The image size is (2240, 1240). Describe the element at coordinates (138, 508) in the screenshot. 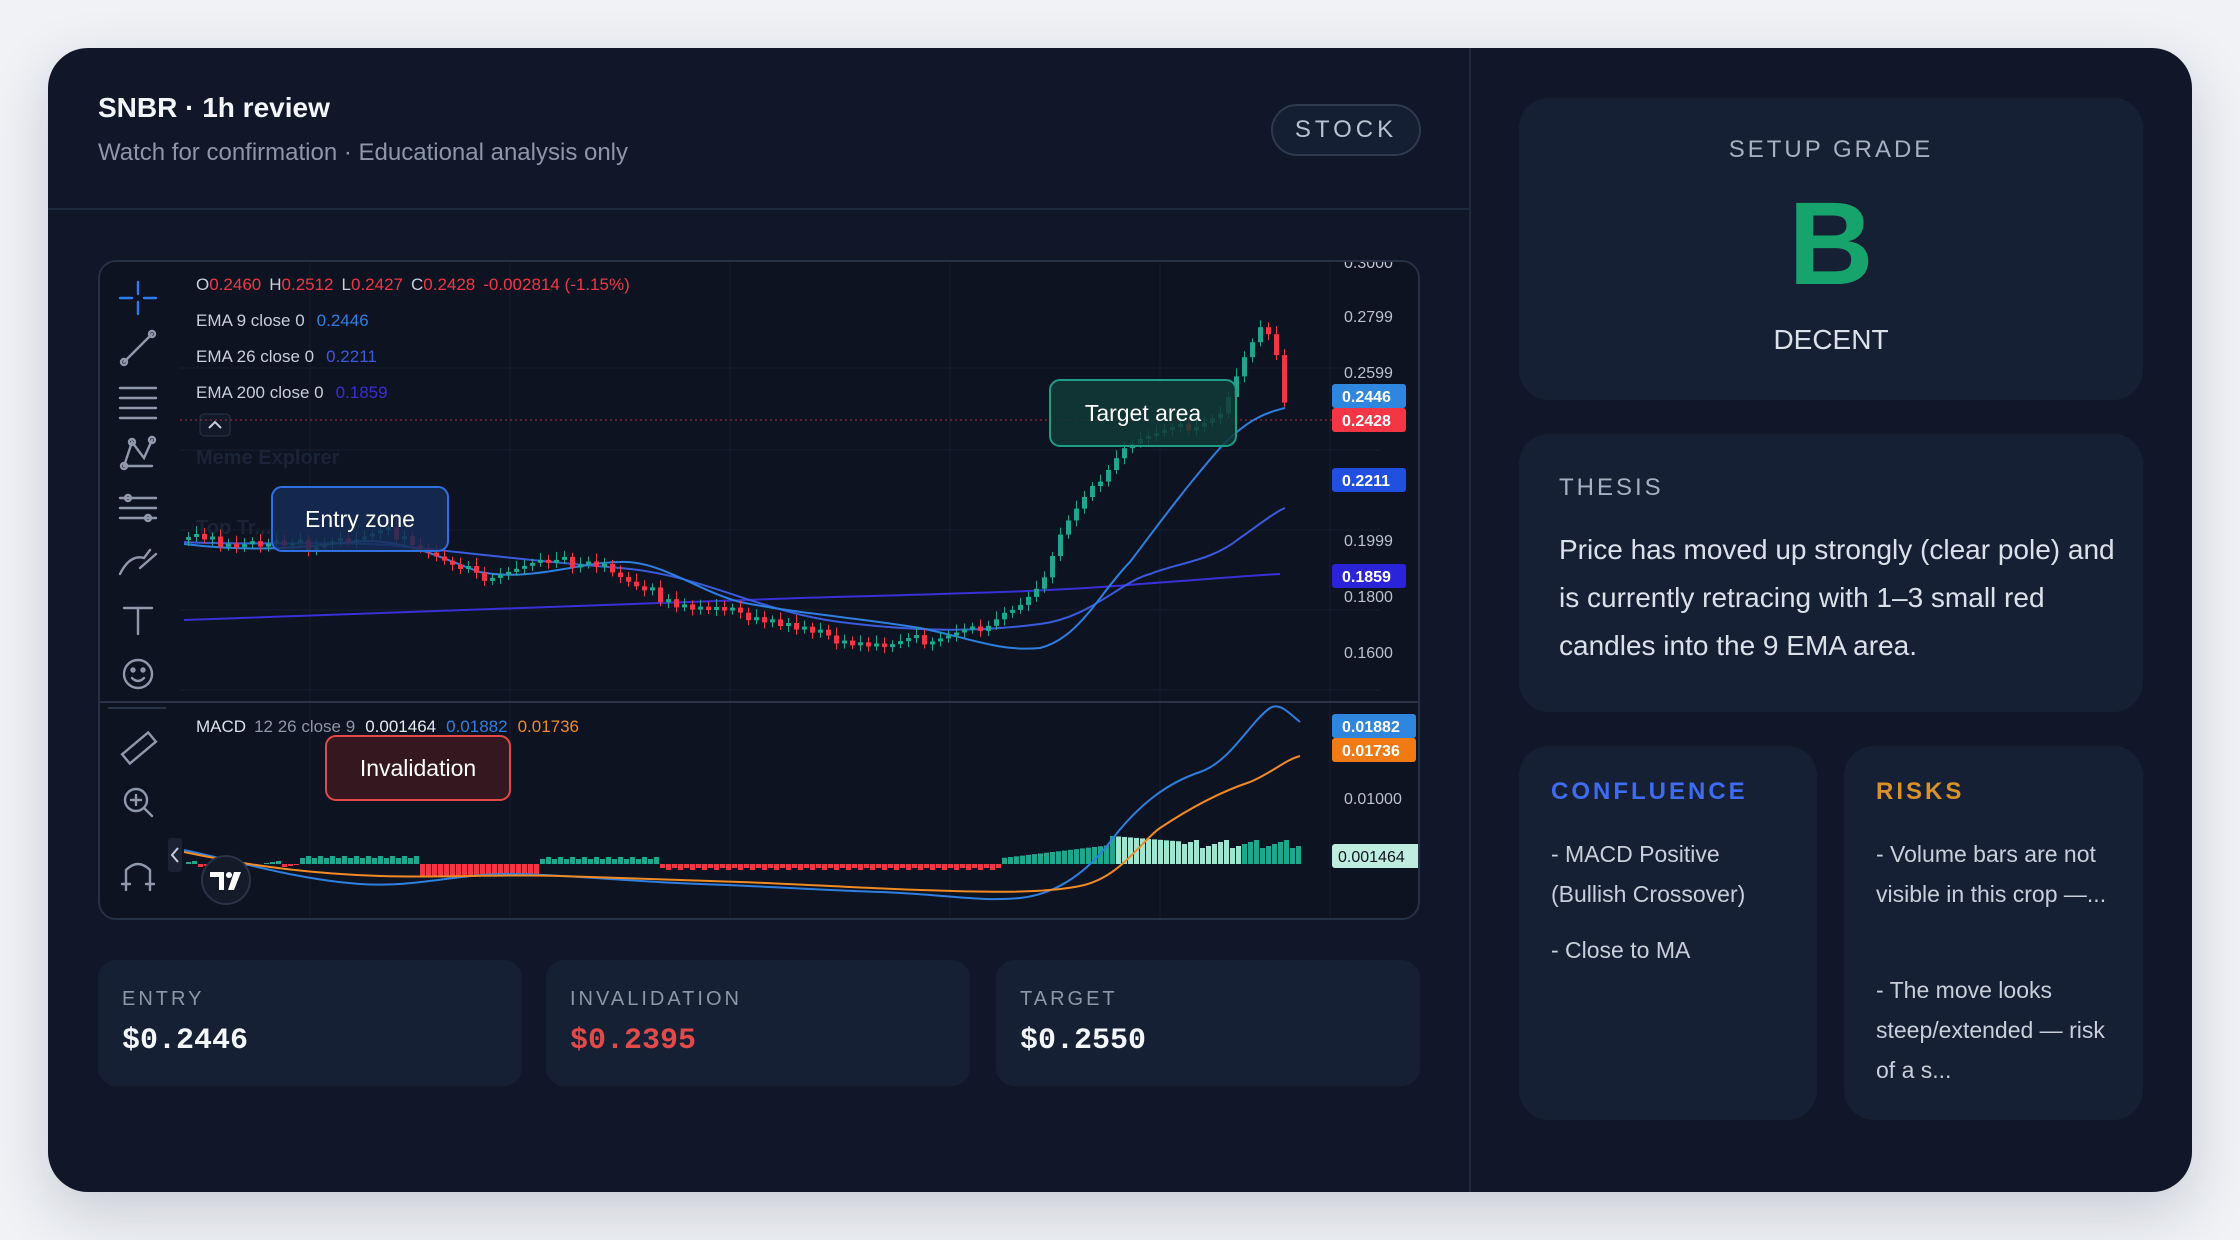

I see `fib-icon` at that location.